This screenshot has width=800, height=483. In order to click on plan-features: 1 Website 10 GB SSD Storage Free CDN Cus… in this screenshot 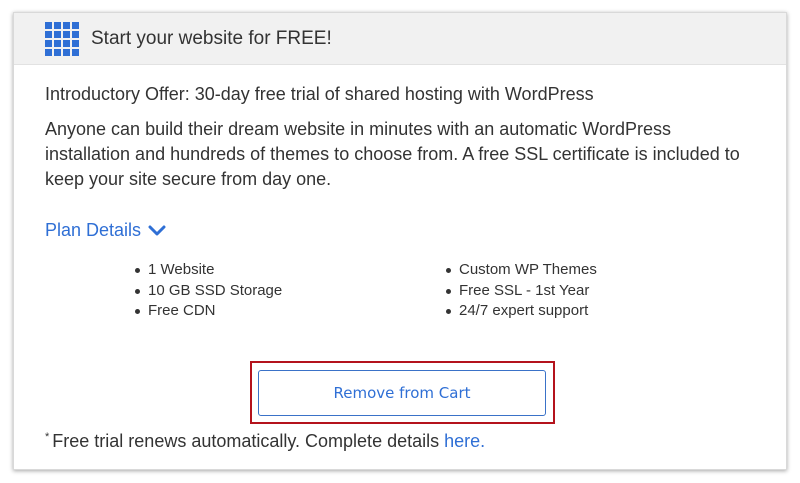, I will do `click(400, 291)`.